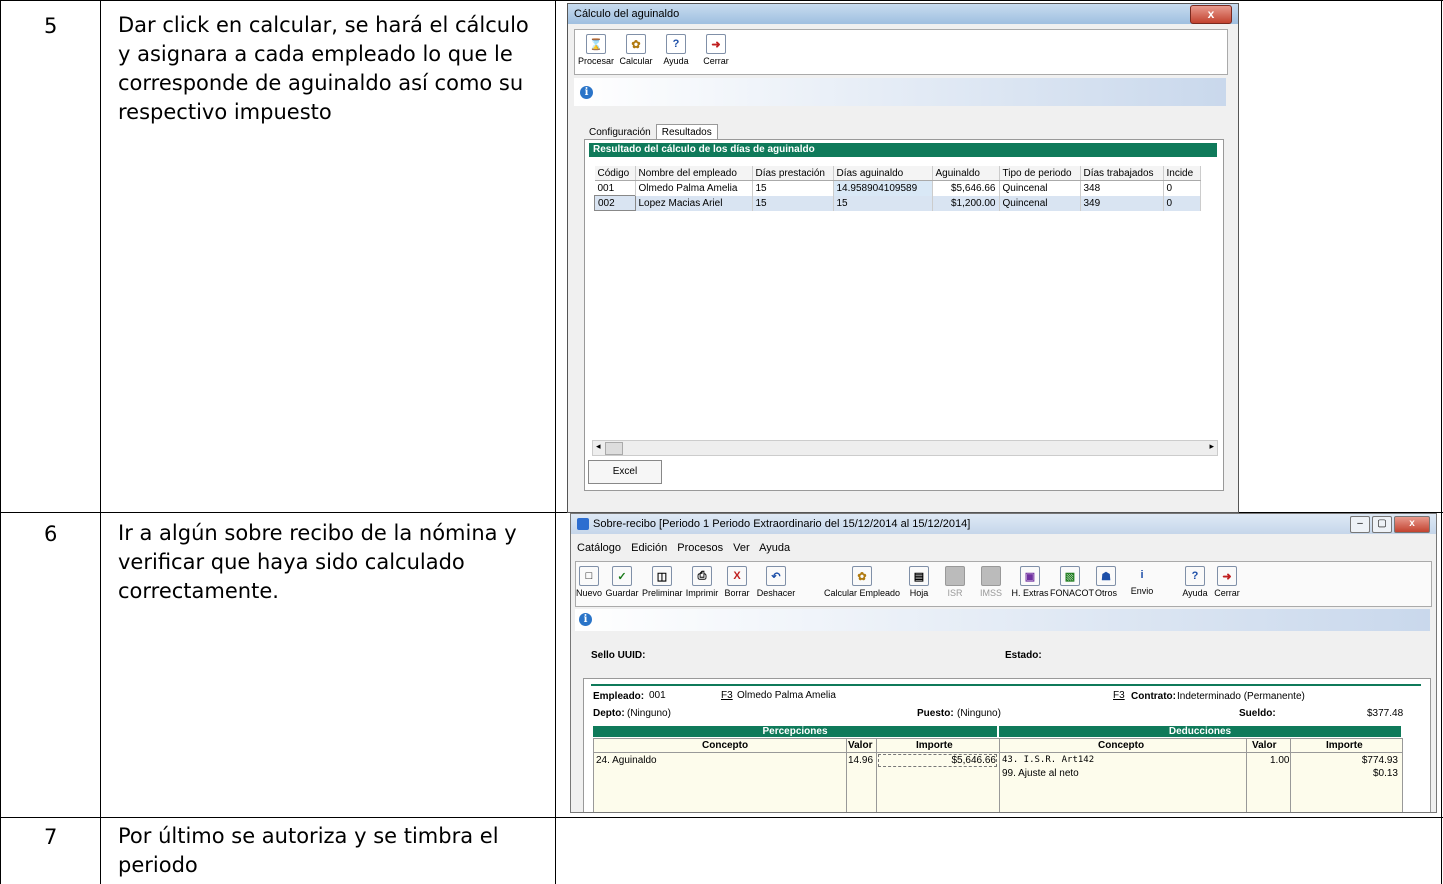 Image resolution: width=1443 pixels, height=884 pixels. Describe the element at coordinates (774, 548) in the screenshot. I see `menu-ayuda: Ayuda` at that location.